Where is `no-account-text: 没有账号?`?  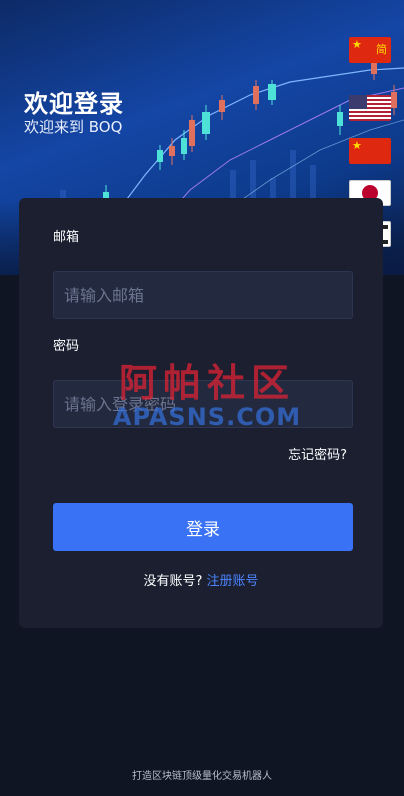 no-account-text: 没有账号? is located at coordinates (173, 581).